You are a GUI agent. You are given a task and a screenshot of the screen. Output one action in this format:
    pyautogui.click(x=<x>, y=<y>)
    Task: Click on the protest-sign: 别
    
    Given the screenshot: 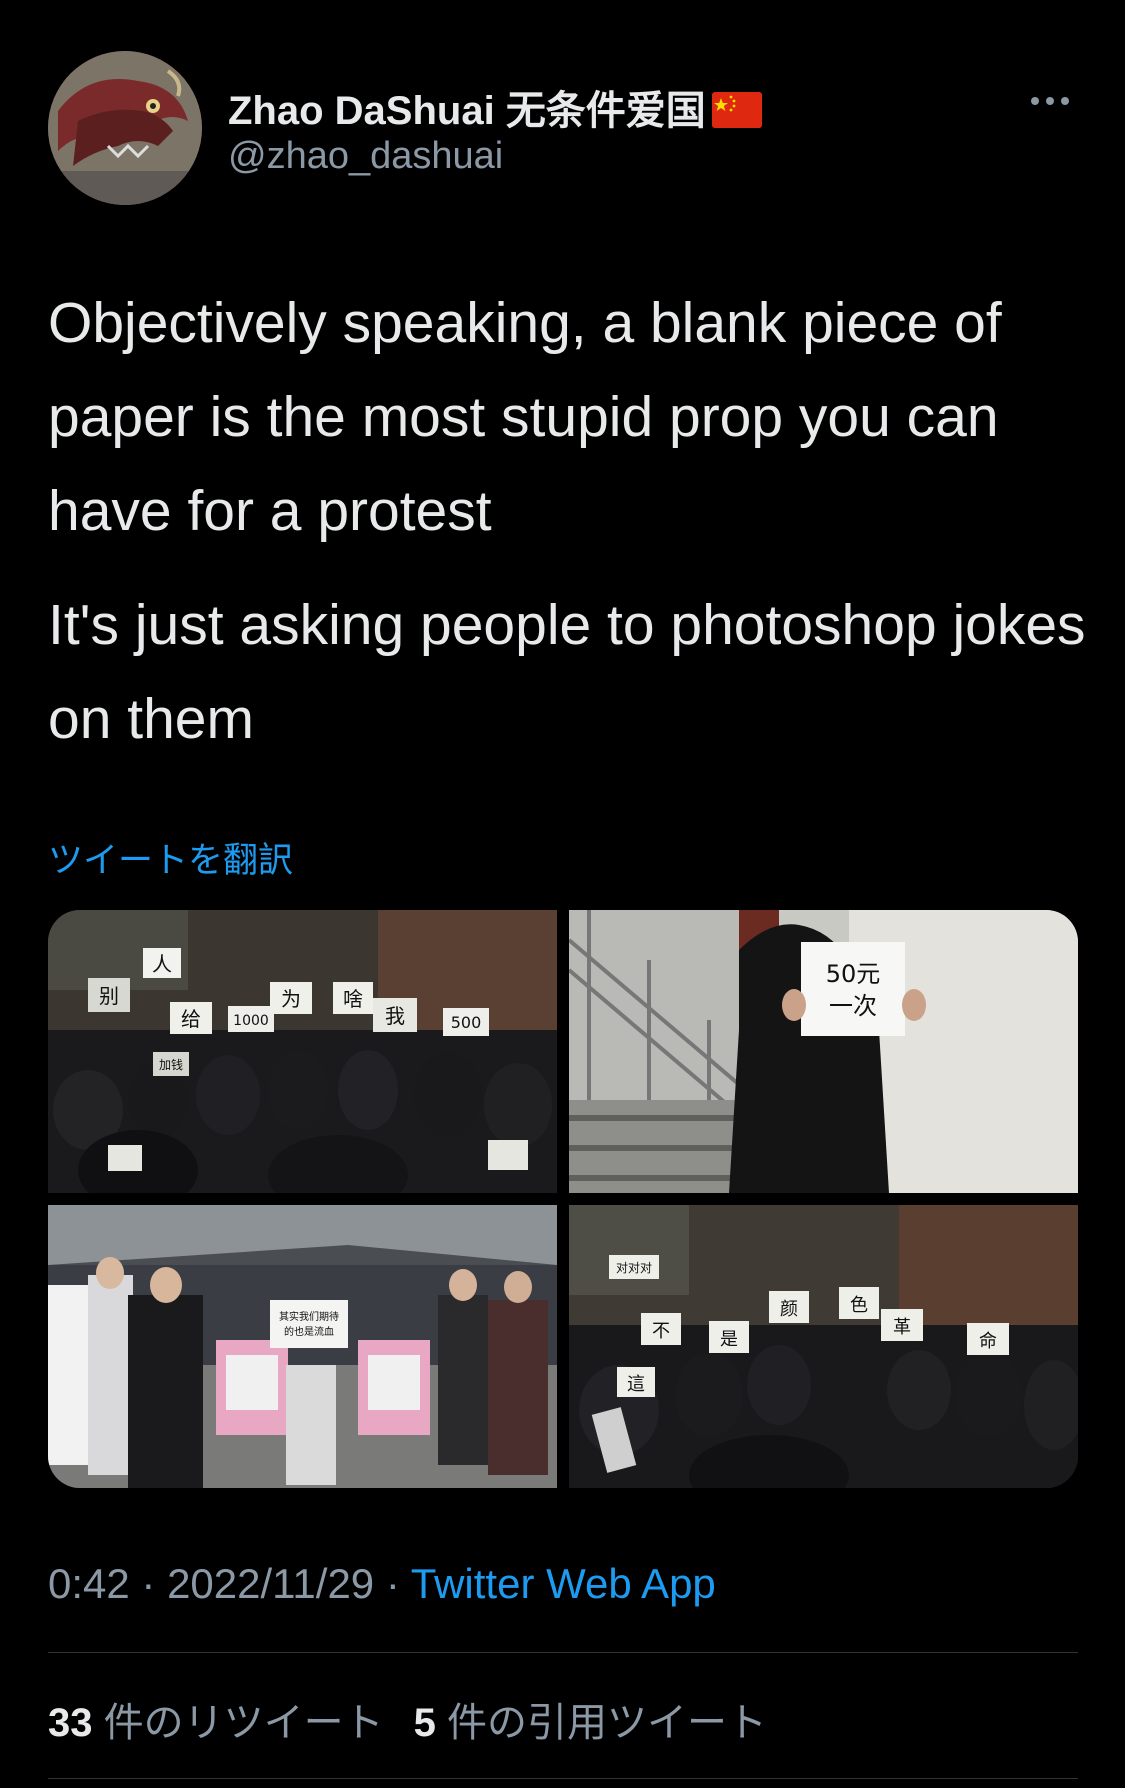 What is the action you would take?
    pyautogui.click(x=109, y=995)
    